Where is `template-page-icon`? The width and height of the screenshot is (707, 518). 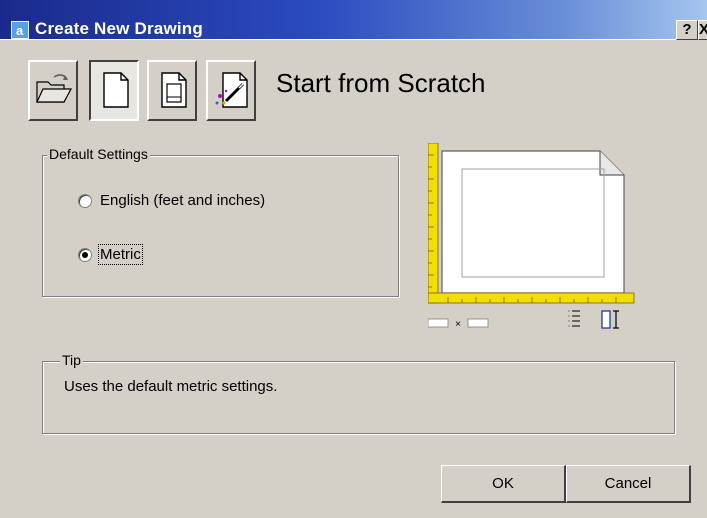
template-page-icon is located at coordinates (174, 90).